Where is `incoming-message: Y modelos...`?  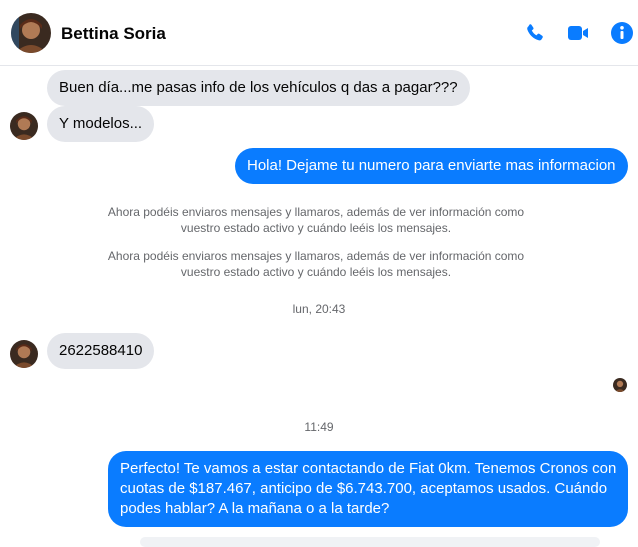 incoming-message: Y modelos... is located at coordinates (101, 124).